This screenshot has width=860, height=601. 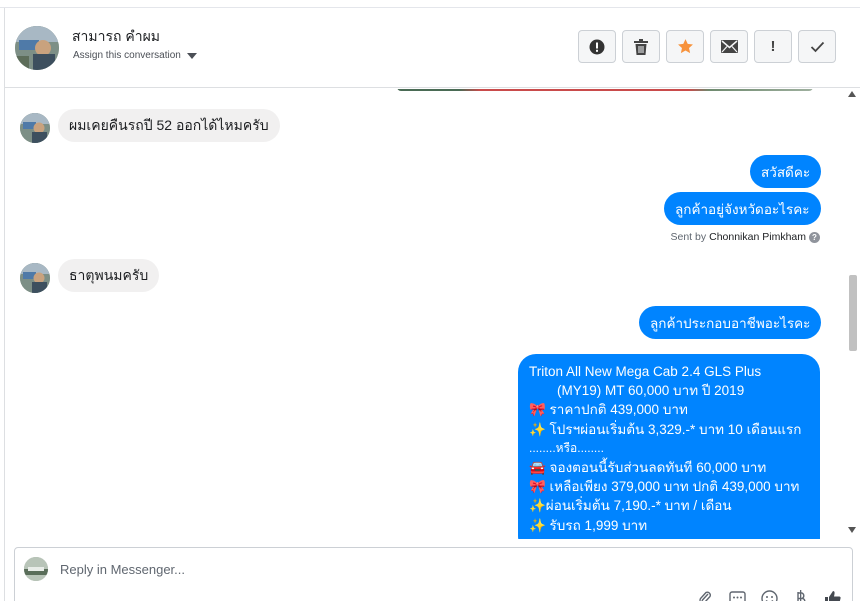 I want to click on caret-down-icon, so click(x=191, y=55).